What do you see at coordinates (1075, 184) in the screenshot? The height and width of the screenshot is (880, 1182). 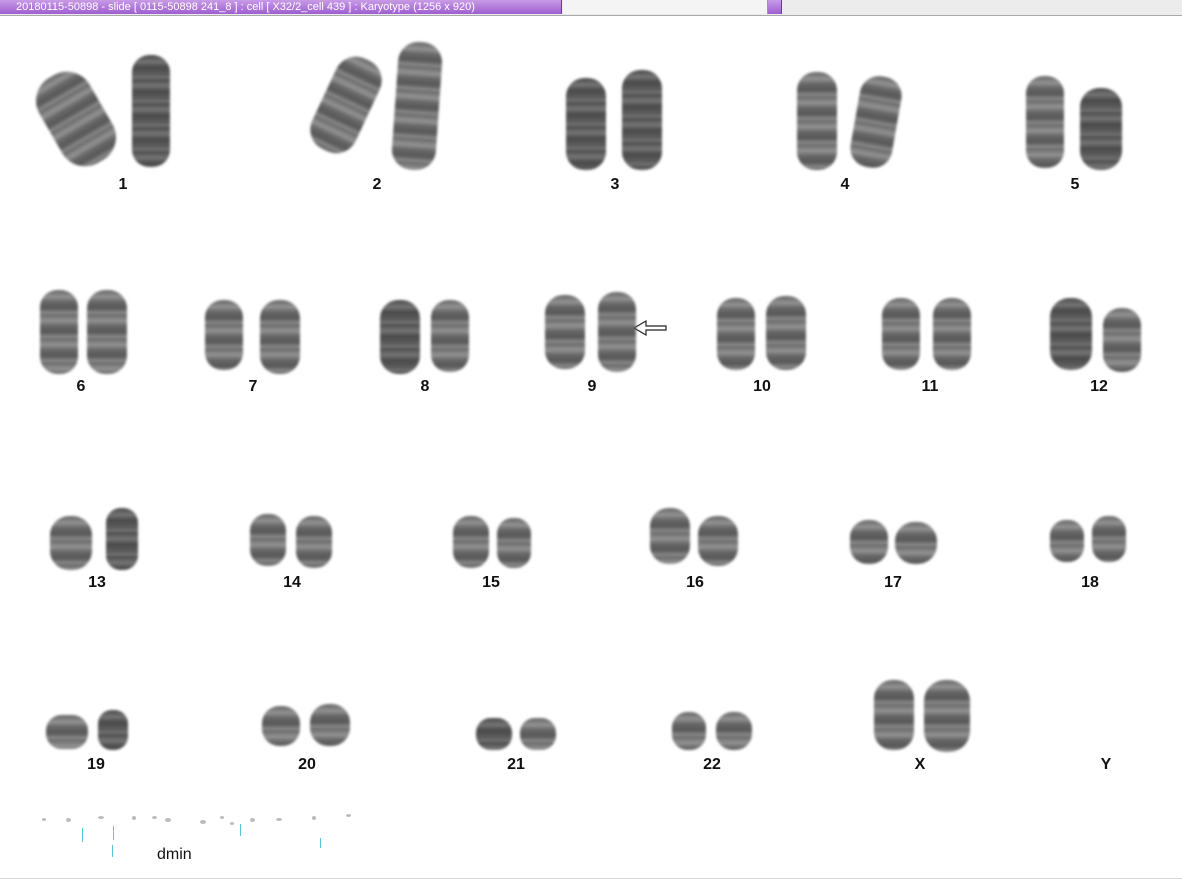 I see `chromosome-label-5: 5` at bounding box center [1075, 184].